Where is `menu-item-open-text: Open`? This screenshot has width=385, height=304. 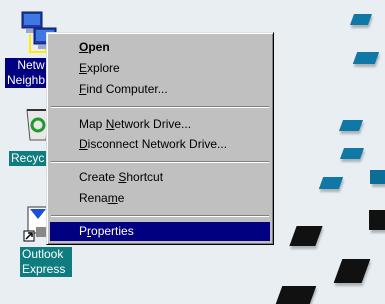 menu-item-open-text: Open is located at coordinates (94, 47).